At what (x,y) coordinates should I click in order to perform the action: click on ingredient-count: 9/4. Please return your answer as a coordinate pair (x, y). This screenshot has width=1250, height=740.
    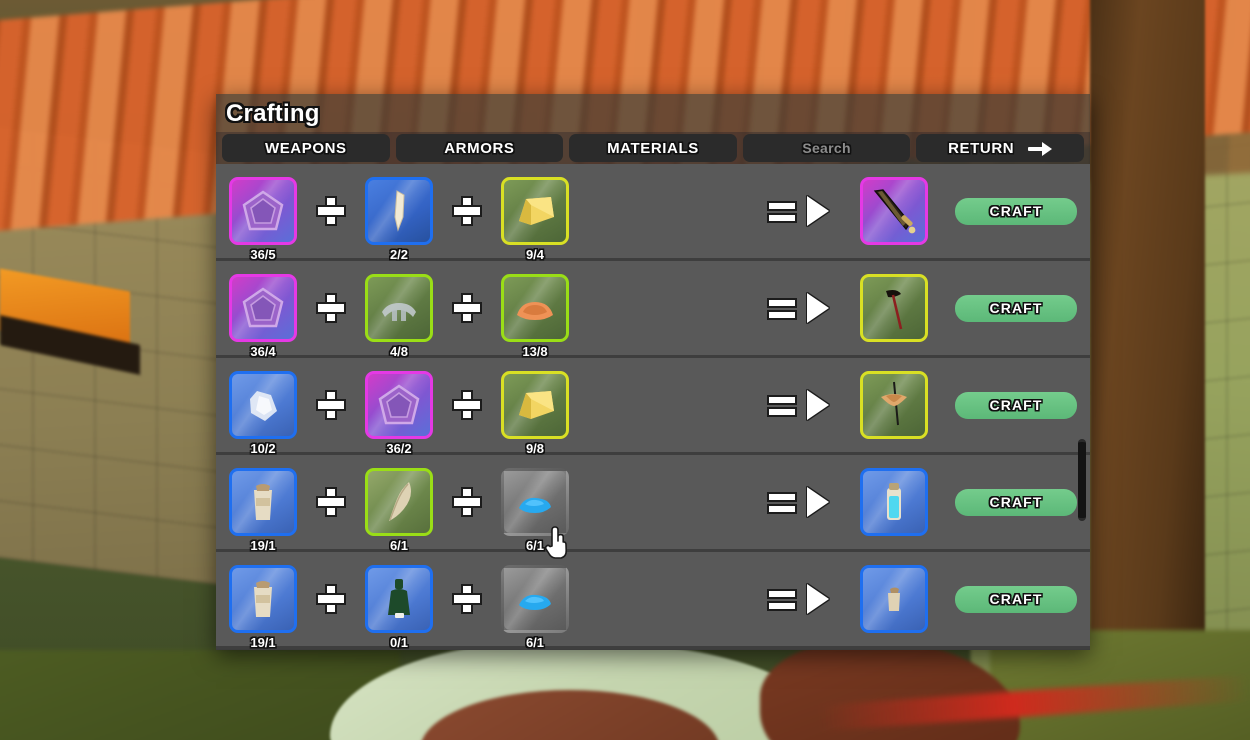
    Looking at the image, I should click on (535, 254).